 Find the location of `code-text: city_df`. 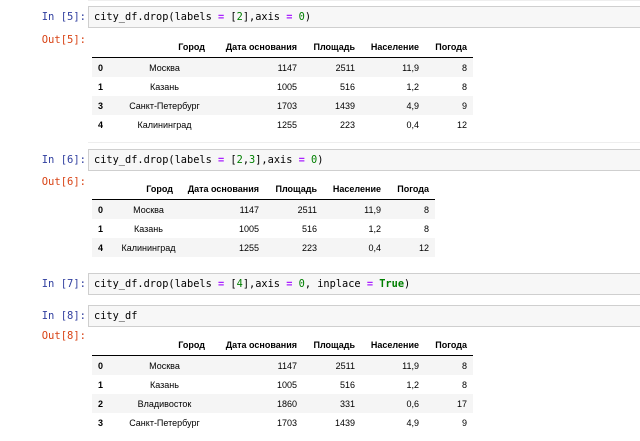

code-text: city_df is located at coordinates (116, 316).